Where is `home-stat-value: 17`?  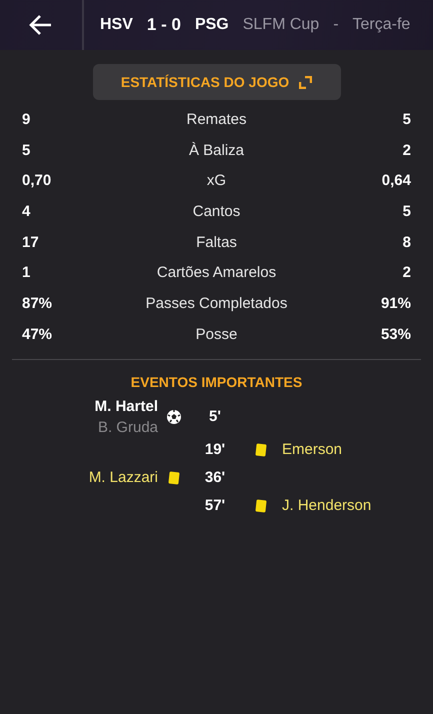 home-stat-value: 17 is located at coordinates (31, 242).